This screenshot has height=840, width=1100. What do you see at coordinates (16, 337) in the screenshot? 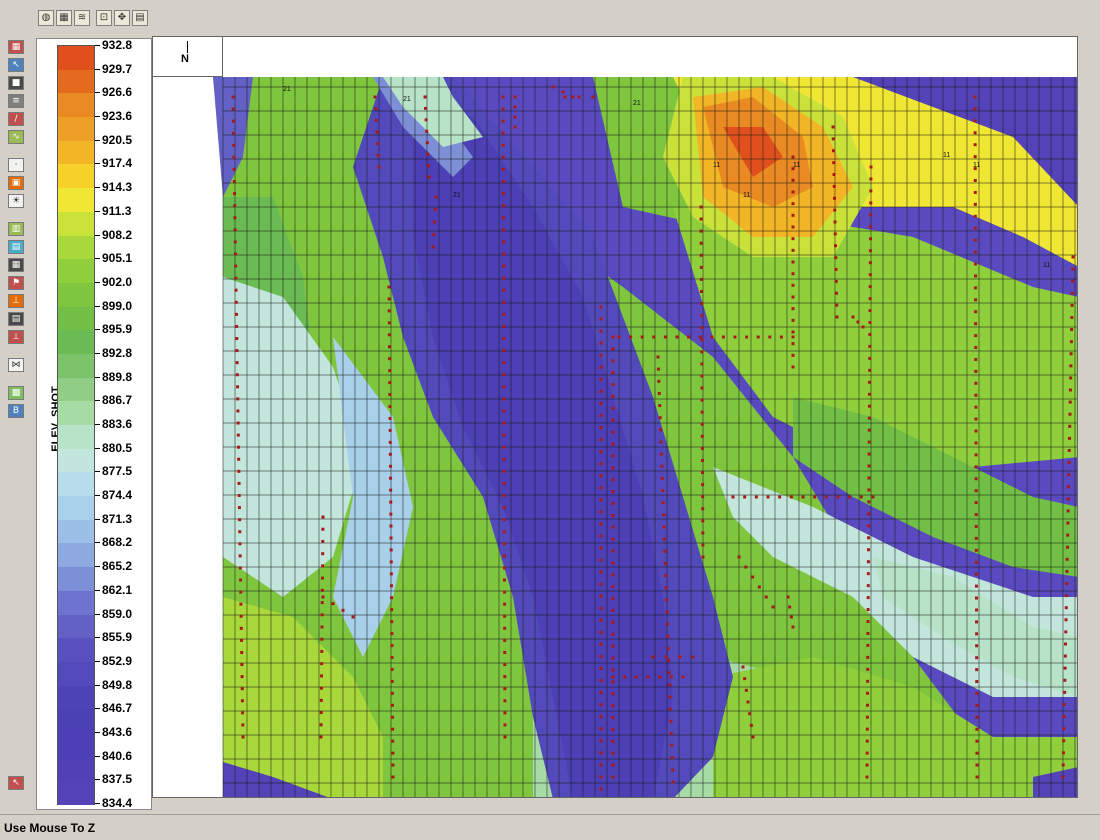
I see `measure-icon: ⟂` at bounding box center [16, 337].